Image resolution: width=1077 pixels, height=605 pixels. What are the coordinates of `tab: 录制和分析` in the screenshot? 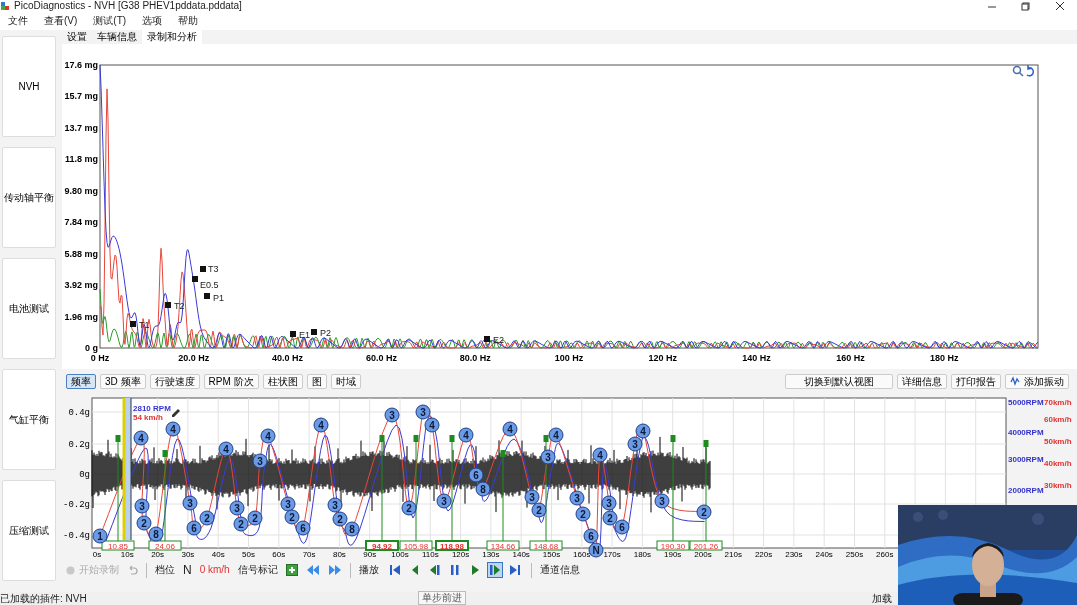 It's located at (172, 37).